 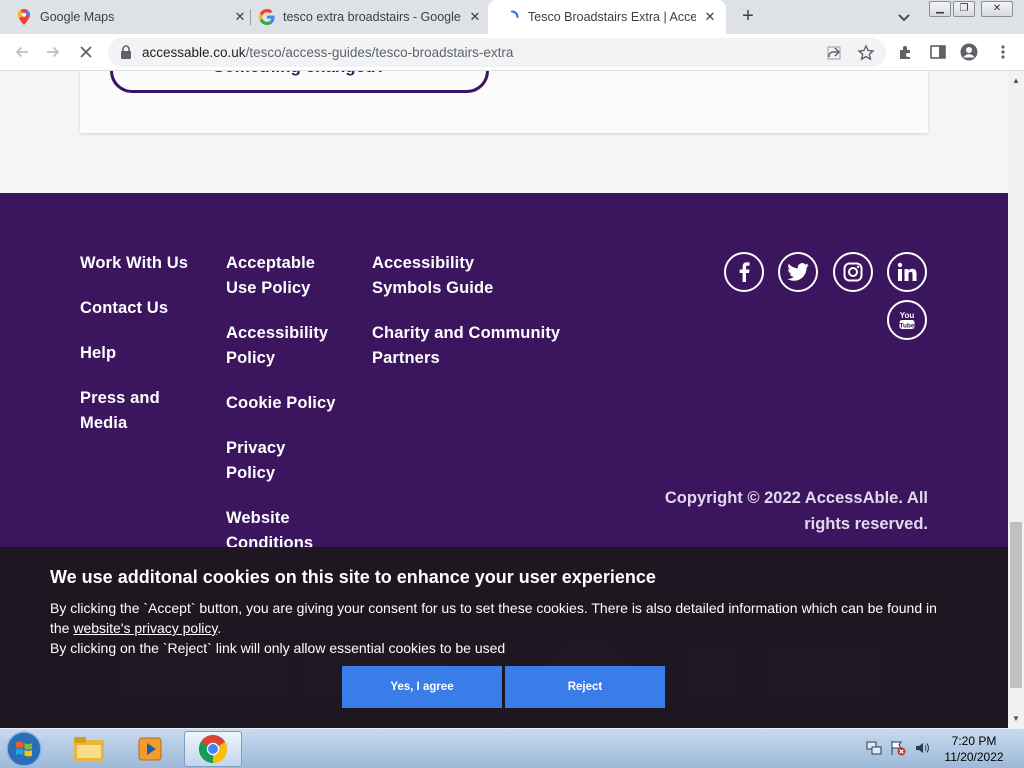 I want to click on kebab-menu-icon, so click(x=1003, y=52).